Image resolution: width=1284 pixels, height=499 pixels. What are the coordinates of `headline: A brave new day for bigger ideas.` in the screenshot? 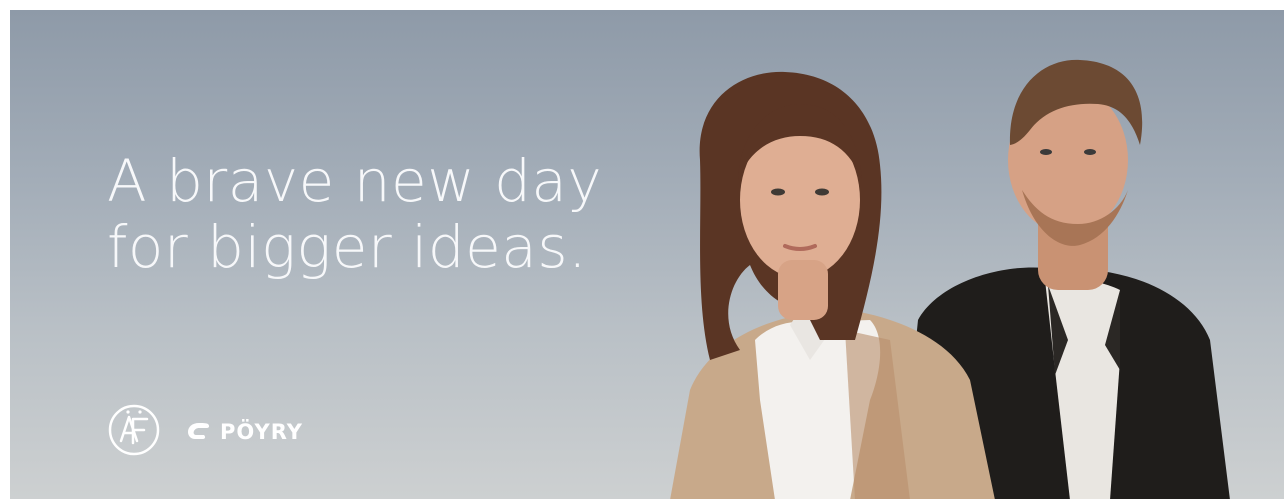 It's located at (354, 214).